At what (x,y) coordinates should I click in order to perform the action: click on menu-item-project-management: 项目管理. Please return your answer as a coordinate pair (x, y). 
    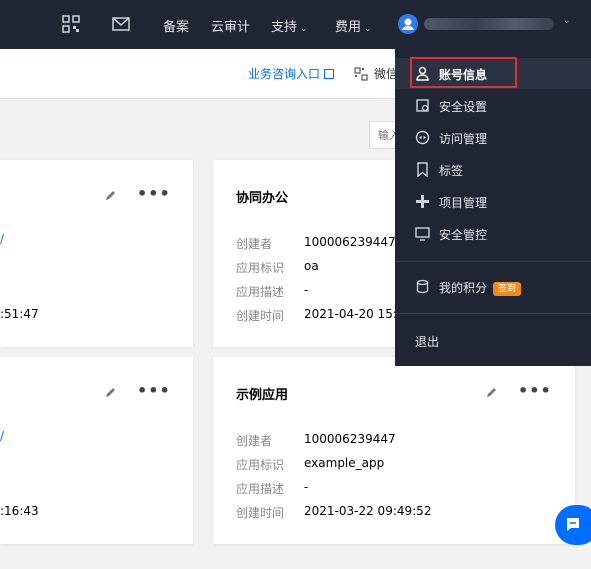
    Looking at the image, I should click on (493, 201).